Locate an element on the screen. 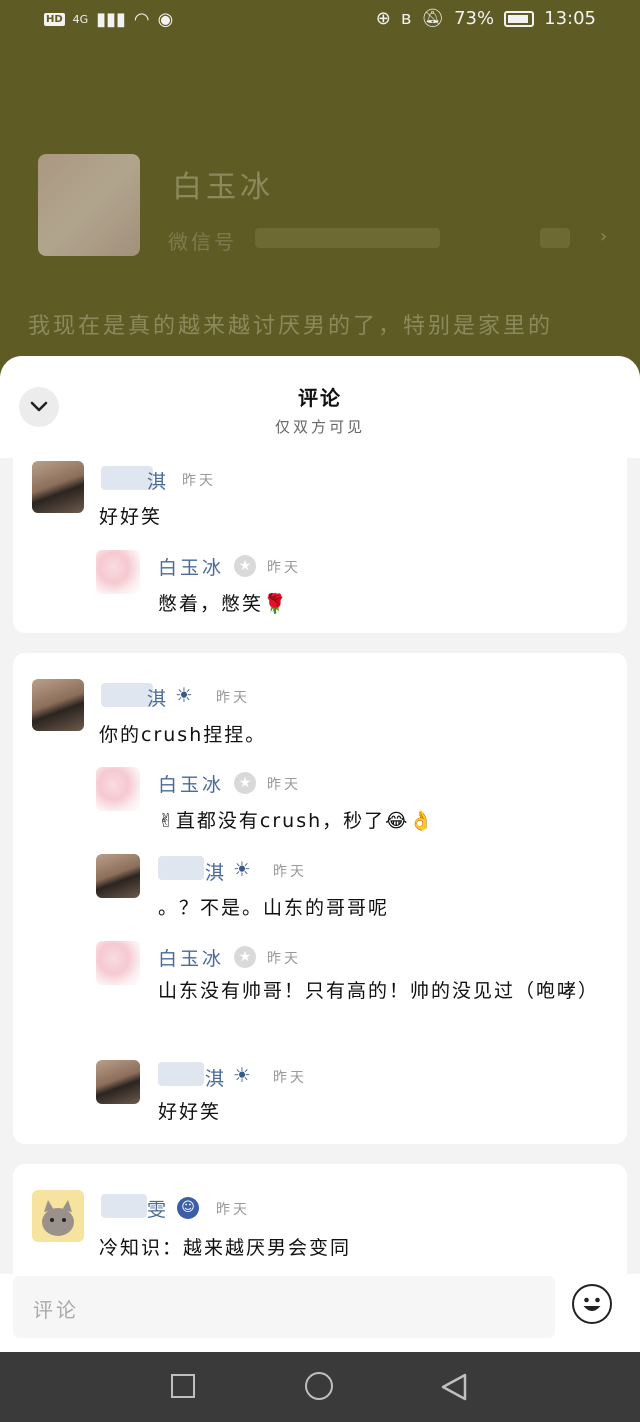 The height and width of the screenshot is (1422, 640). cat-avatar-icon is located at coordinates (58, 1218).